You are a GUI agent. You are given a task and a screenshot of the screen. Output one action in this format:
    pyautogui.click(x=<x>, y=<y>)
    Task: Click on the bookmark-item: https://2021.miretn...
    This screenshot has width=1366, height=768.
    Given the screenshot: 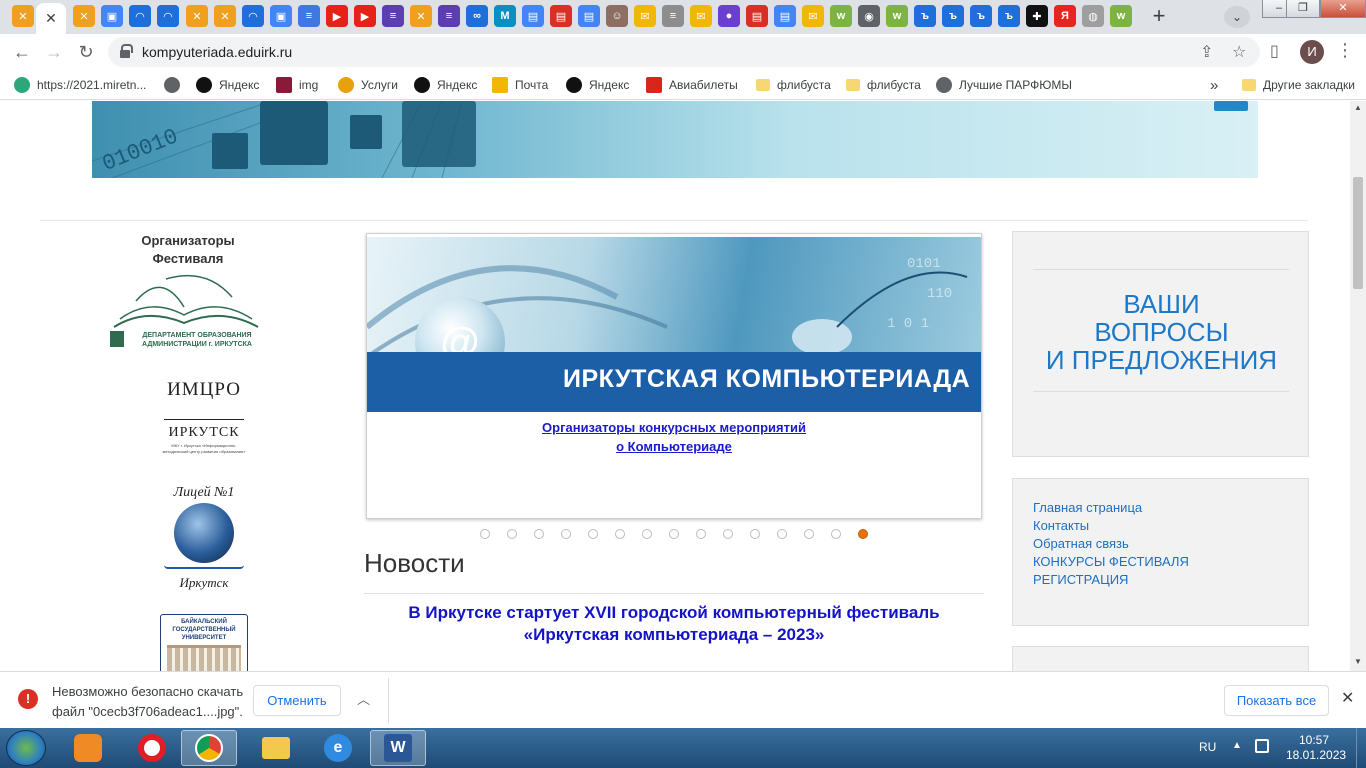 What is the action you would take?
    pyautogui.click(x=80, y=85)
    